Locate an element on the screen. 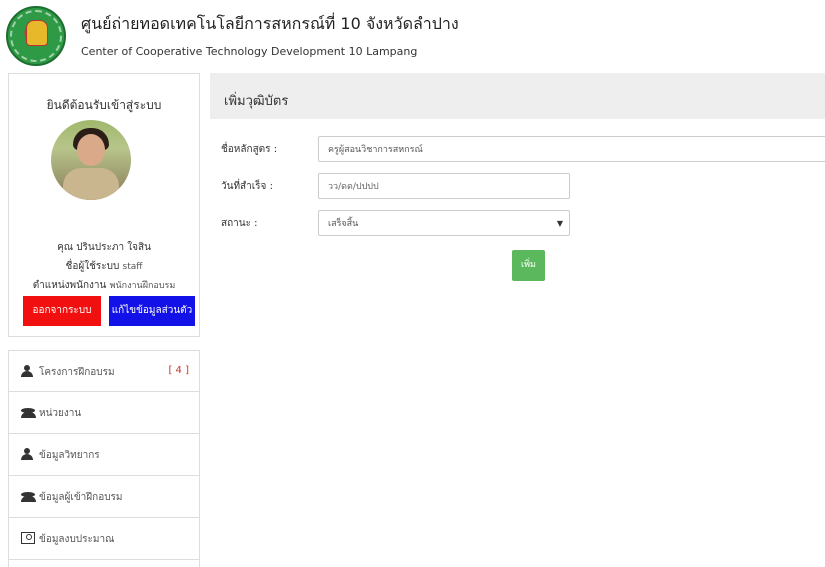 This screenshot has height=567, width=825. sidebar-item-budget: ข้อมูลงบประมาณ is located at coordinates (104, 539).